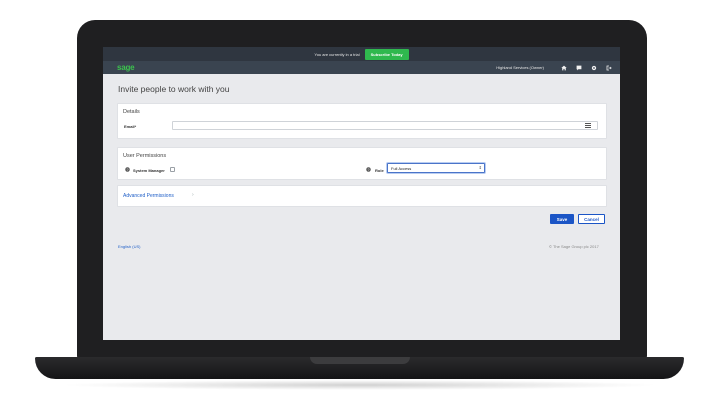  Describe the element at coordinates (126, 67) in the screenshot. I see `sage-logo: sage` at that location.